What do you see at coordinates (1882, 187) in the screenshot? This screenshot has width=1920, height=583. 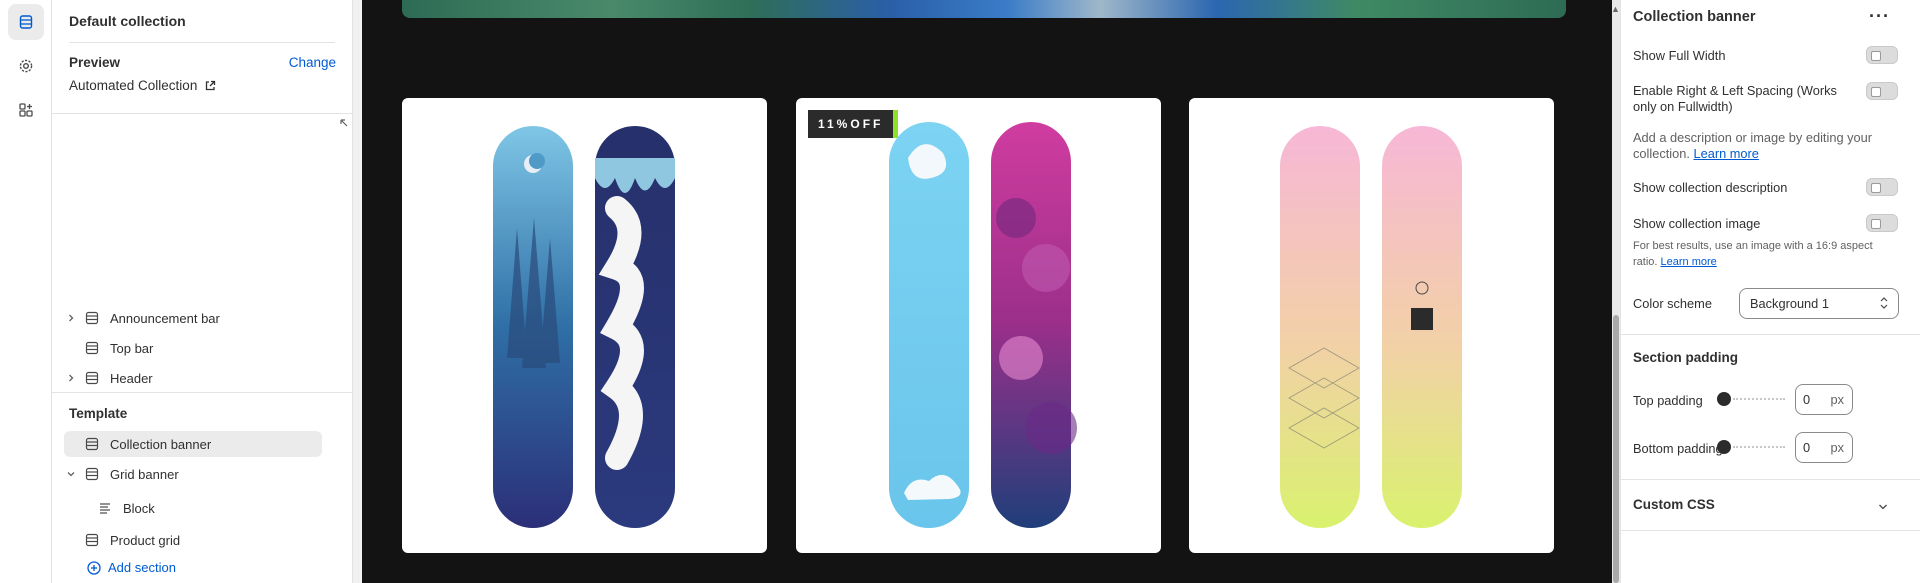 I see `show-description-toggle` at bounding box center [1882, 187].